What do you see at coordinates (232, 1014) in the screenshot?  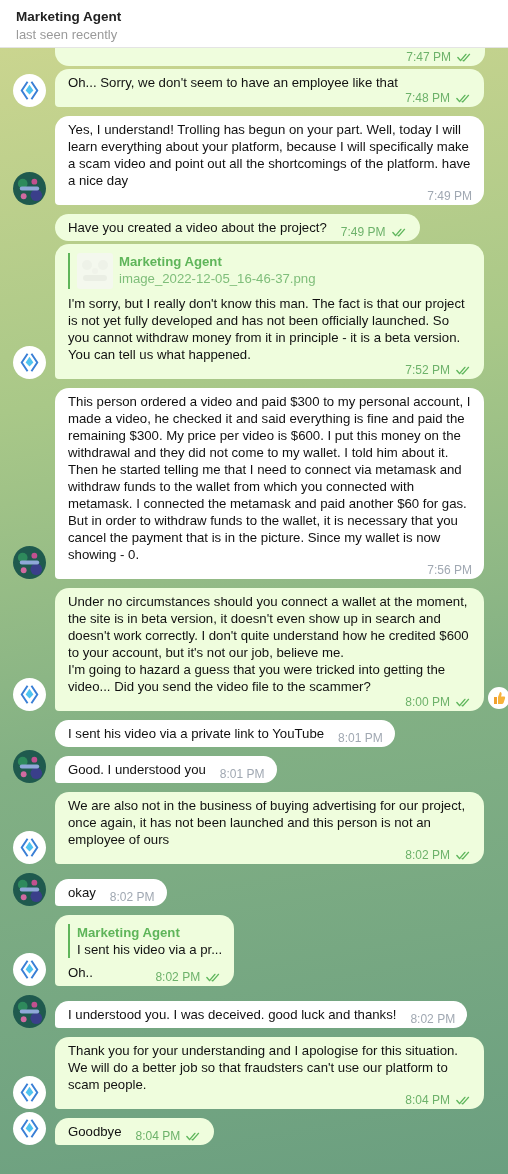 I see `message-text: I understood you. I was deceived. good luck and thanks!` at bounding box center [232, 1014].